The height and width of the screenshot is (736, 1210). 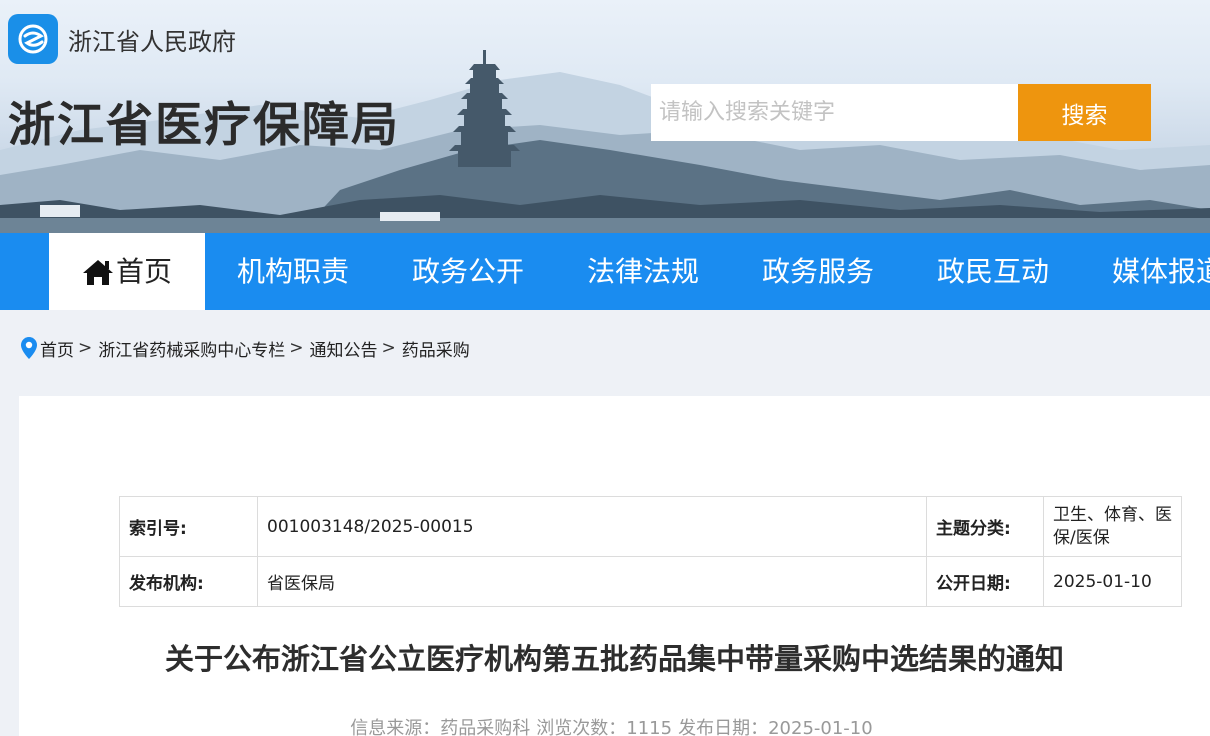 I want to click on publish-date: 发布日期：2025-01-10, so click(x=775, y=727).